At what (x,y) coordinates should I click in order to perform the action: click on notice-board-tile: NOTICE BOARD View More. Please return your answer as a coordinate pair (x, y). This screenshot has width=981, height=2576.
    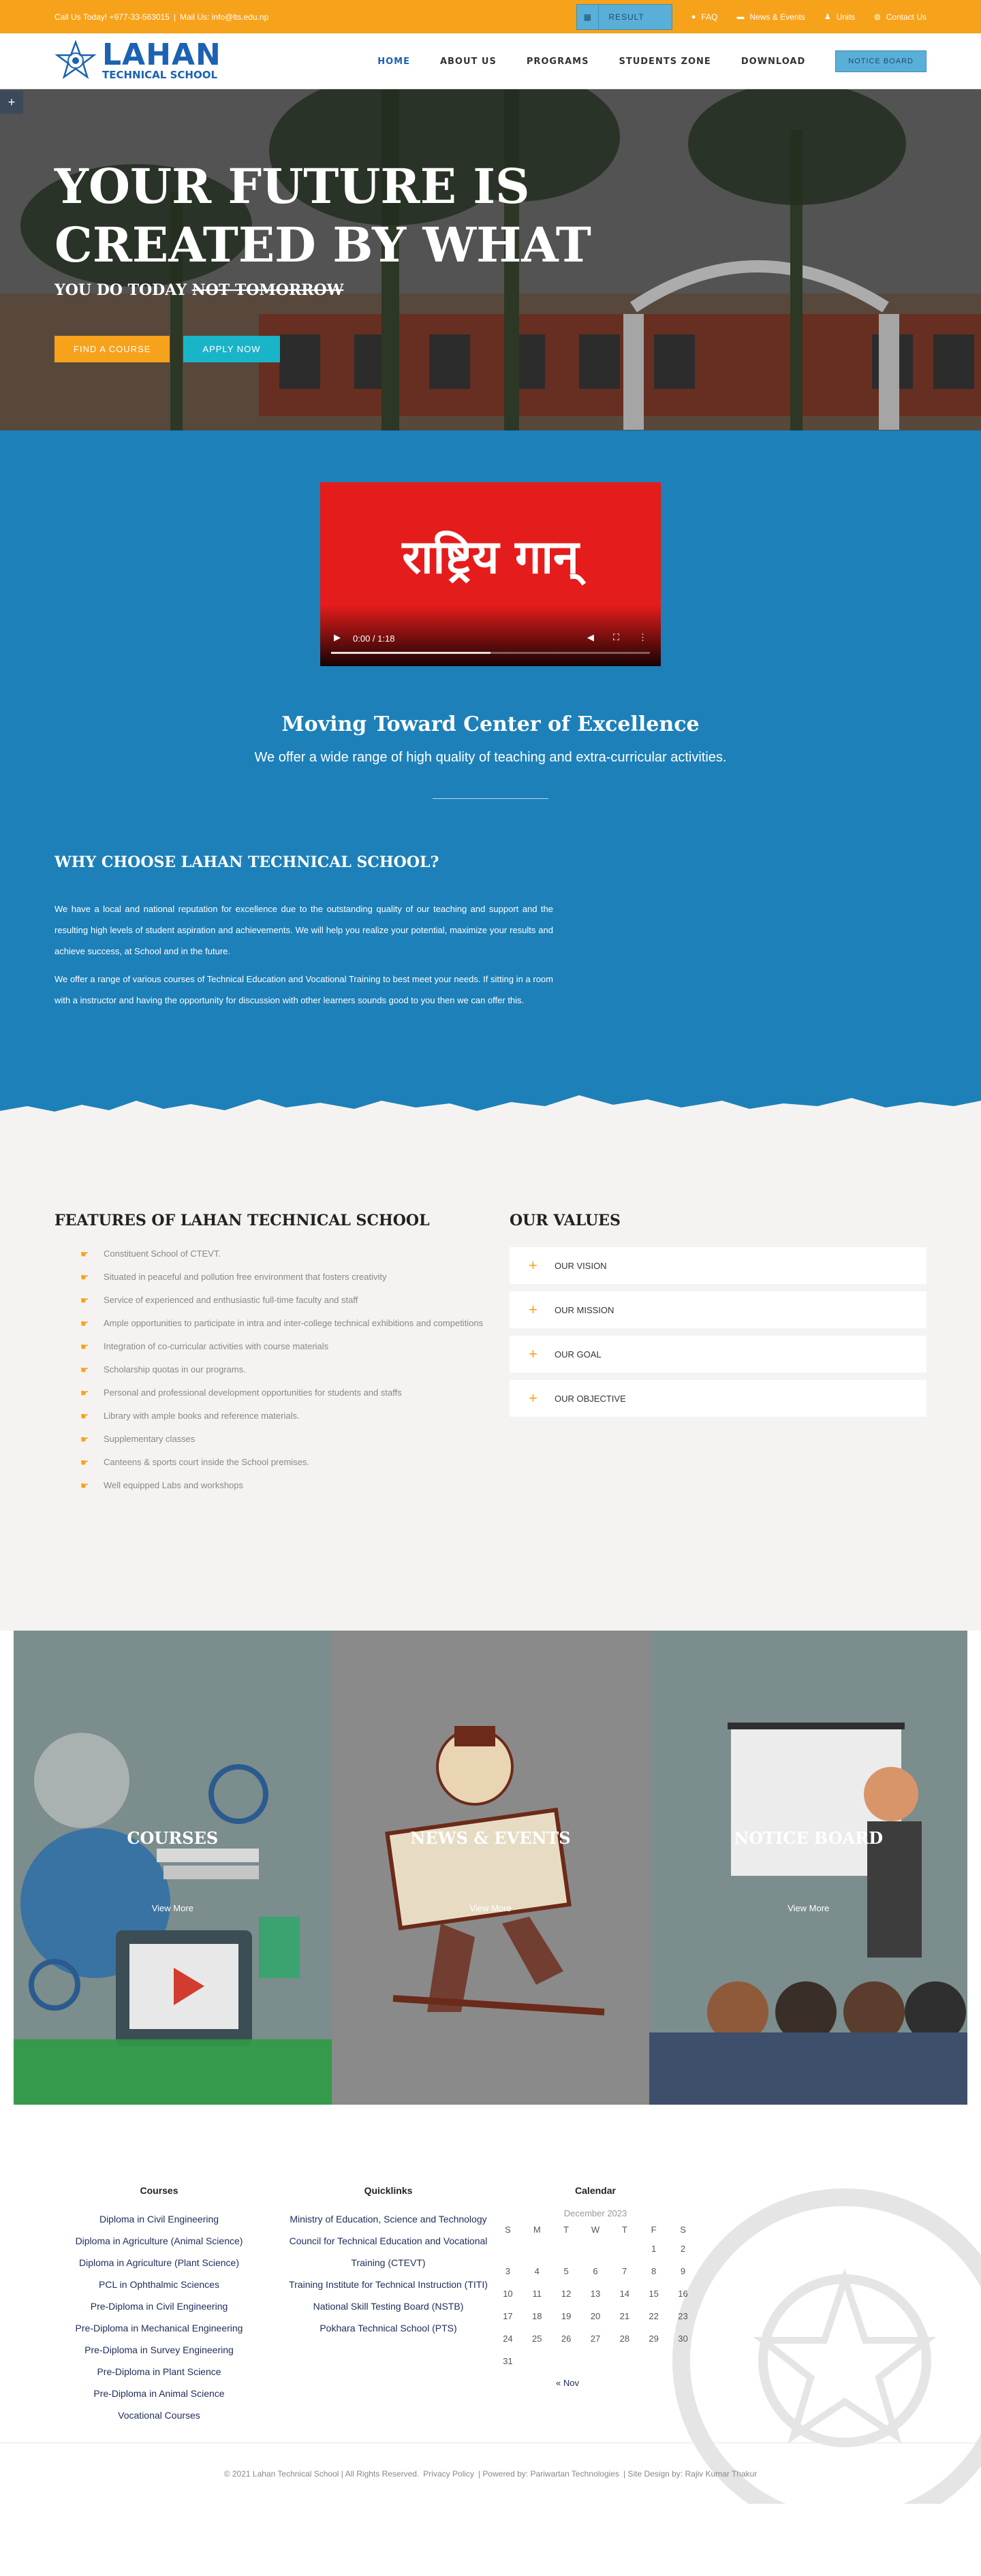
    Looking at the image, I should click on (809, 1868).